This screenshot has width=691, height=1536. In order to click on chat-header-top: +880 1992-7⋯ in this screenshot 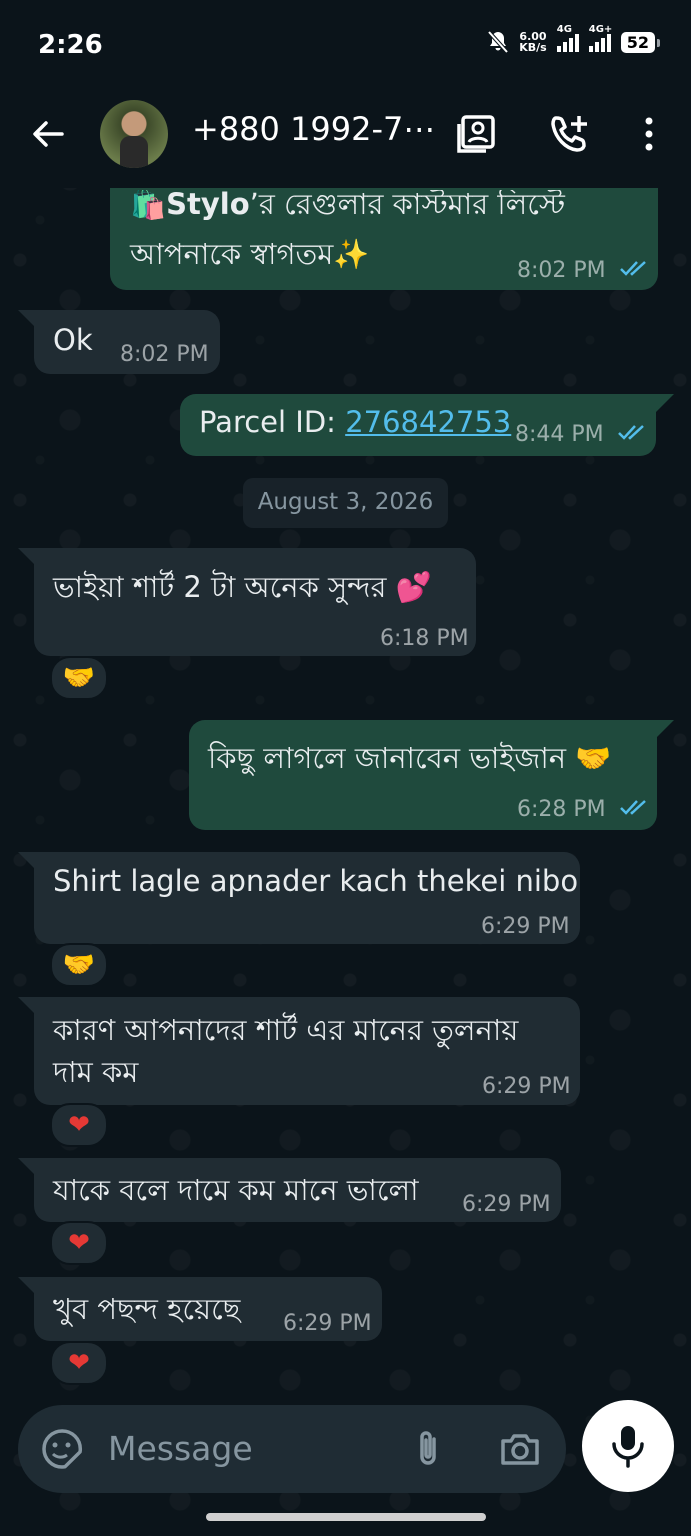, I will do `click(345, 140)`.